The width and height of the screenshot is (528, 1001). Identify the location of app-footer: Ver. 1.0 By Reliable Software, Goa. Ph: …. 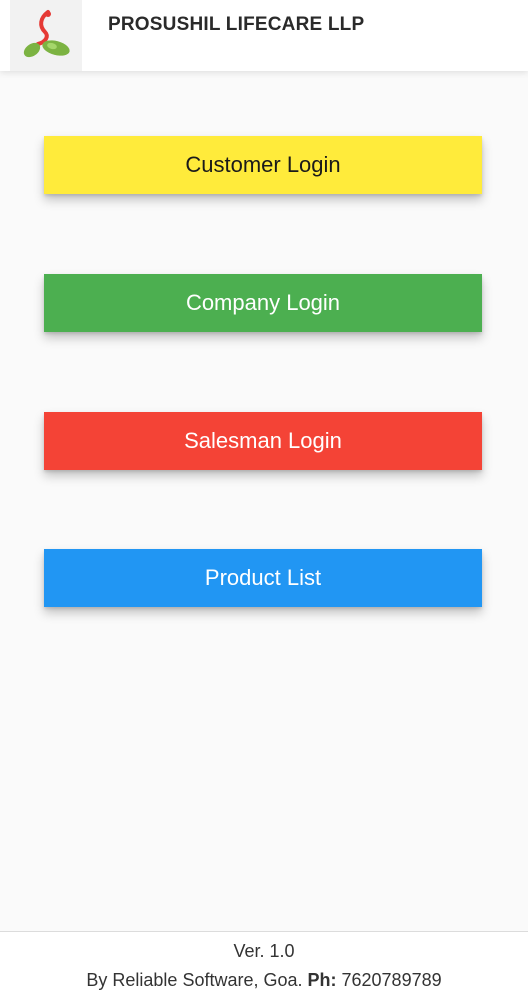
(264, 966).